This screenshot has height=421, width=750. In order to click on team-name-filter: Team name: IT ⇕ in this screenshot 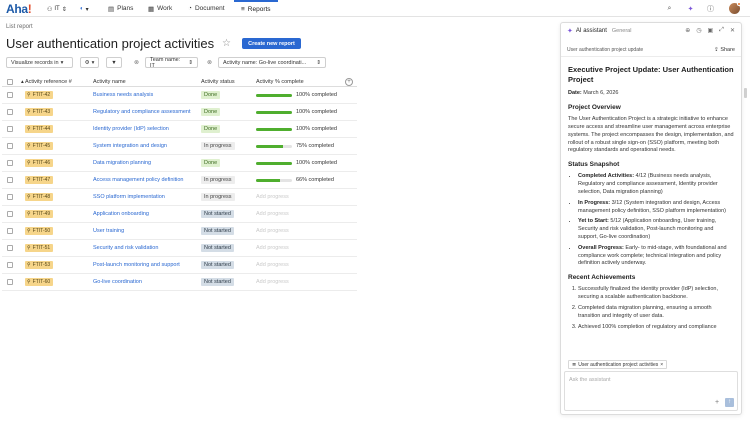, I will do `click(171, 63)`.